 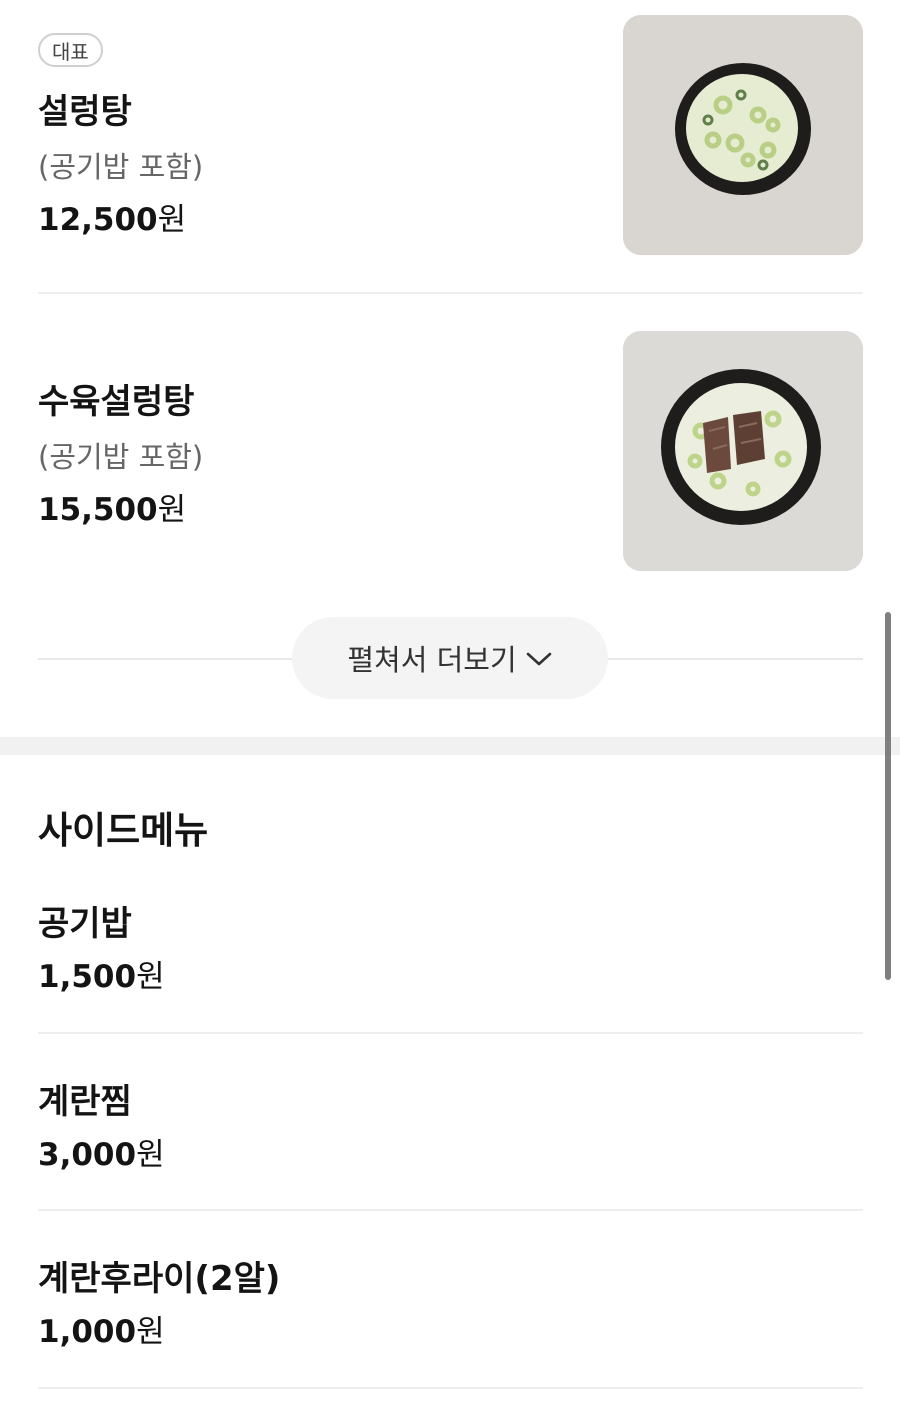 I want to click on side-item-name: 계란찜, so click(x=85, y=1102).